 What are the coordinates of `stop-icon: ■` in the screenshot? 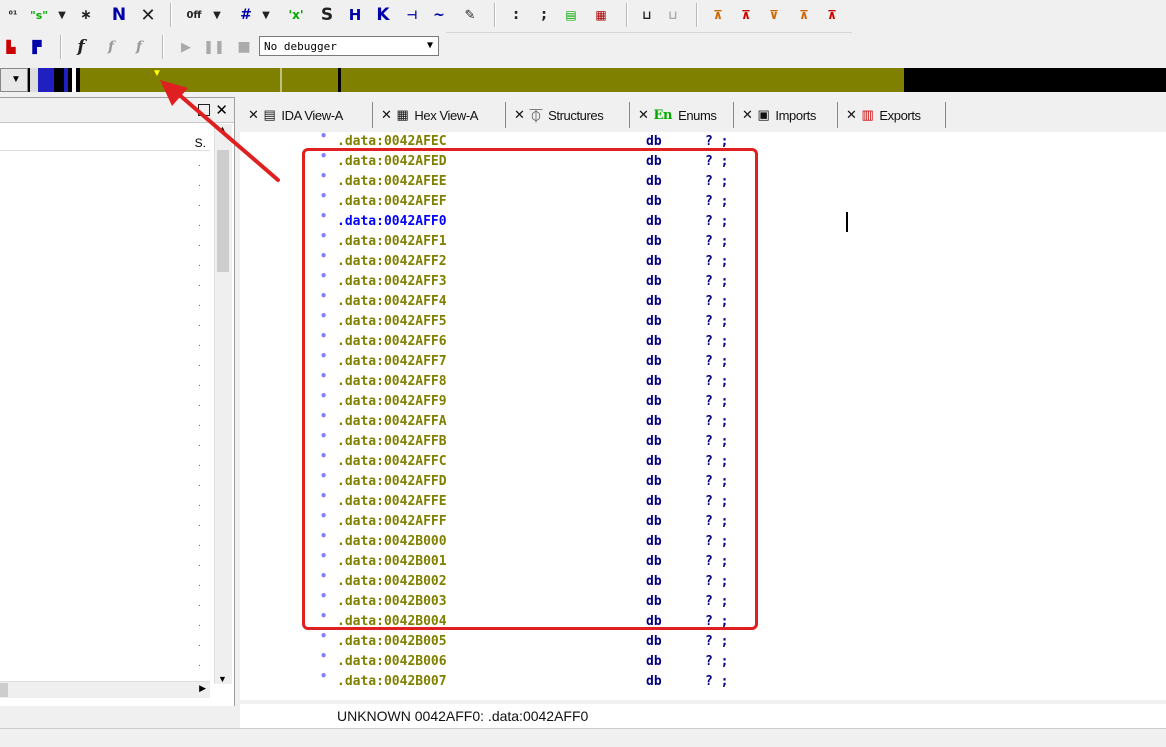 It's located at (244, 47).